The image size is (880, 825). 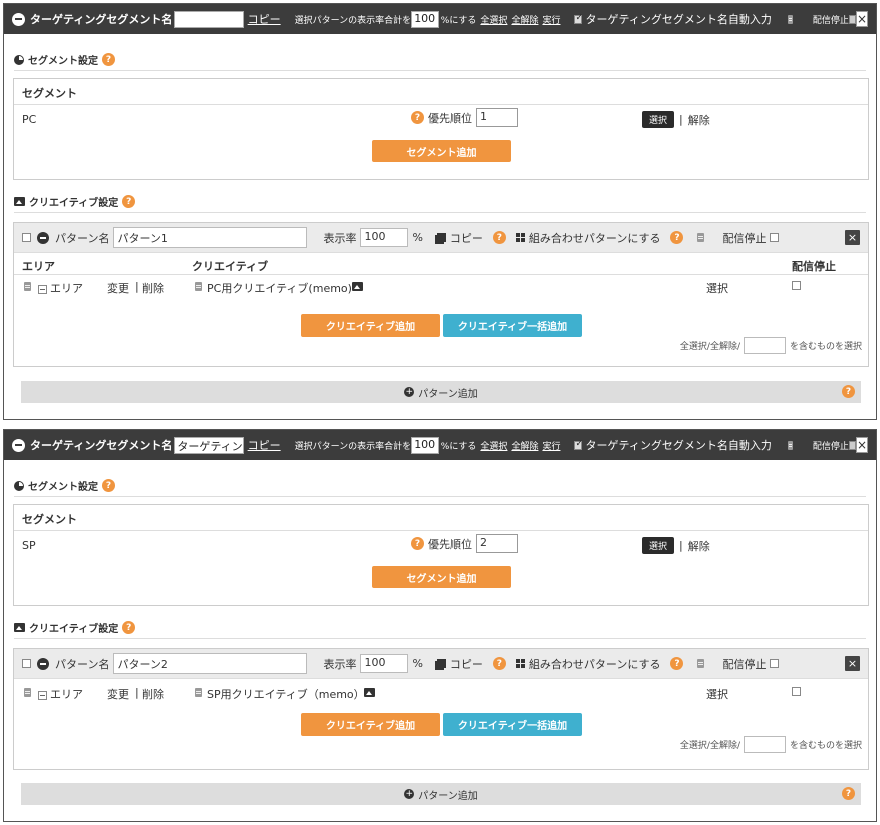 What do you see at coordinates (63, 487) in the screenshot?
I see `segment-settings-label: セグメント設定` at bounding box center [63, 487].